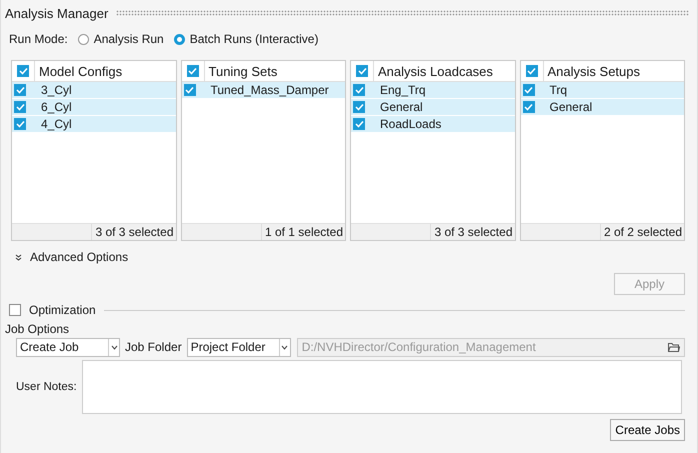 The image size is (698, 453). I want to click on dropdown: Create Job, so click(68, 347).